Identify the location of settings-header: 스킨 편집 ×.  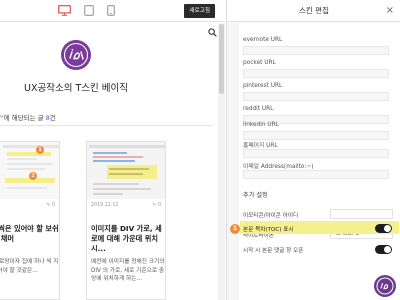
(313, 11).